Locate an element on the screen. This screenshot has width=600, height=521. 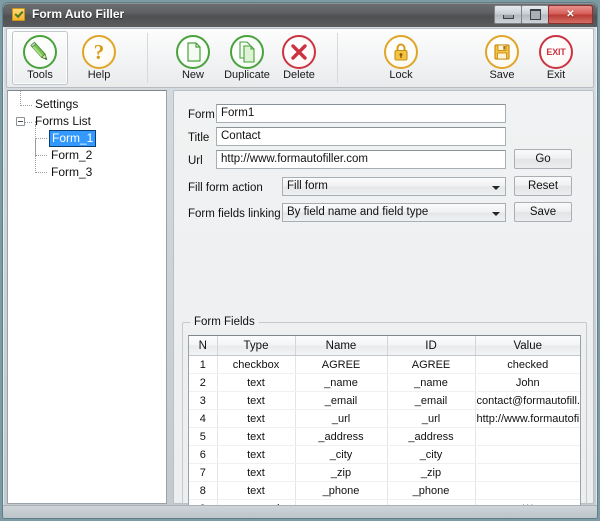
duplicate-button: Duplicate is located at coordinates (247, 58).